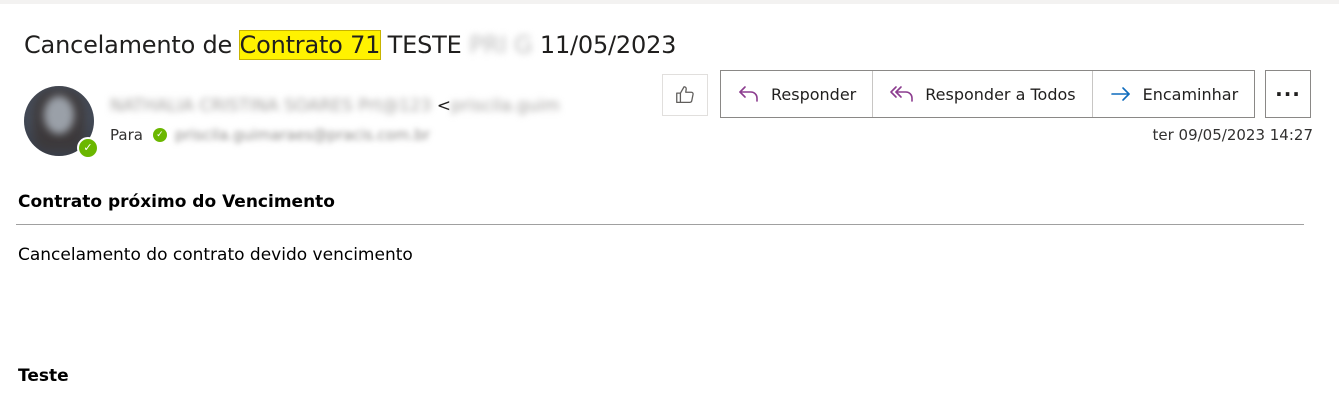 This screenshot has width=1339, height=419. I want to click on reply-all-button: Responder a Todos, so click(983, 94).